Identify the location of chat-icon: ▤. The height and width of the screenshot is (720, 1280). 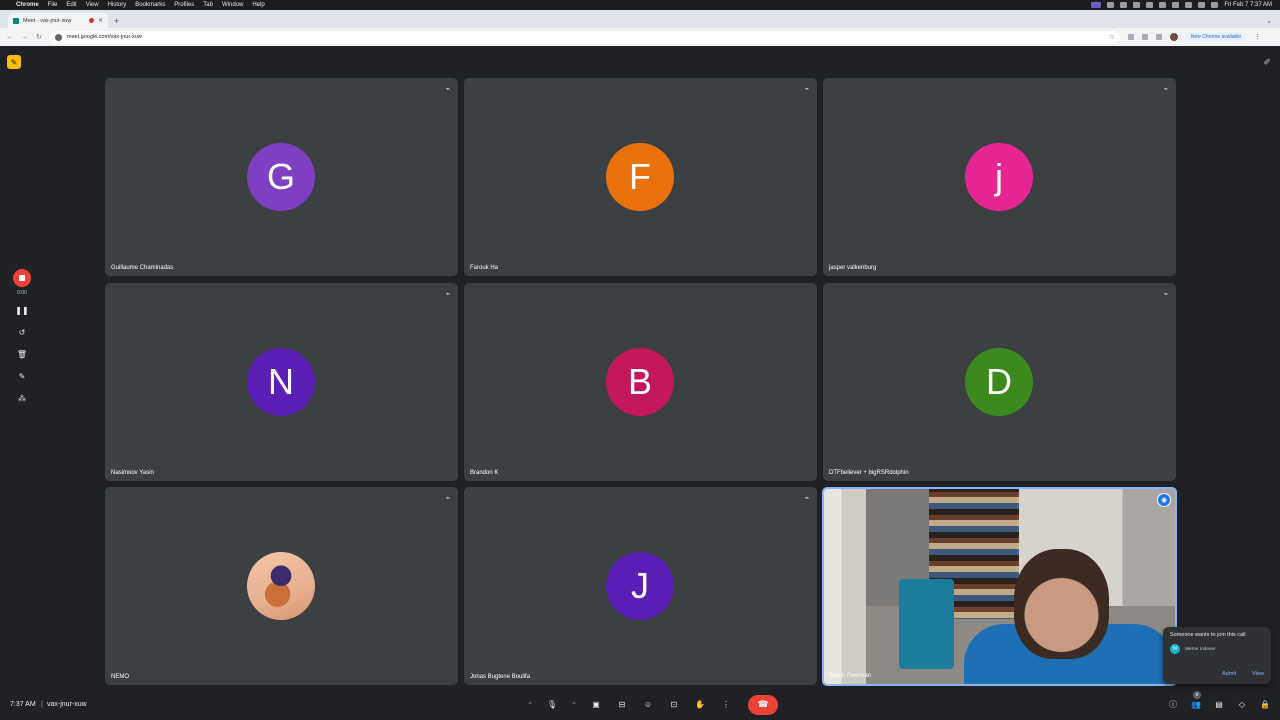
(1219, 705).